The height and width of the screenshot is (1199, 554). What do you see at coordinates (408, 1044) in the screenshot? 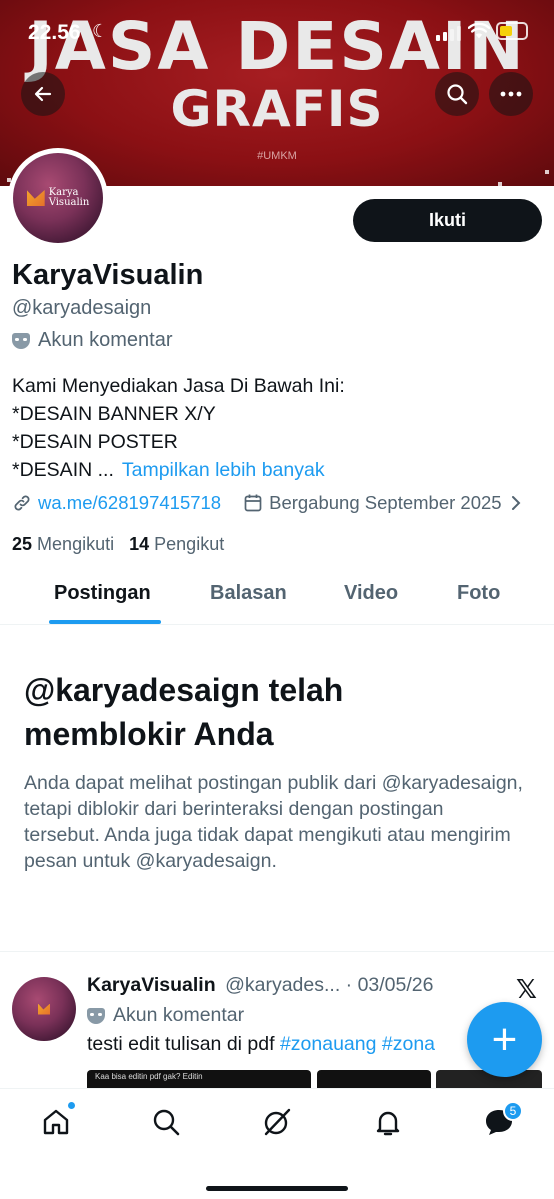
I see `hashtag-link: #zona` at bounding box center [408, 1044].